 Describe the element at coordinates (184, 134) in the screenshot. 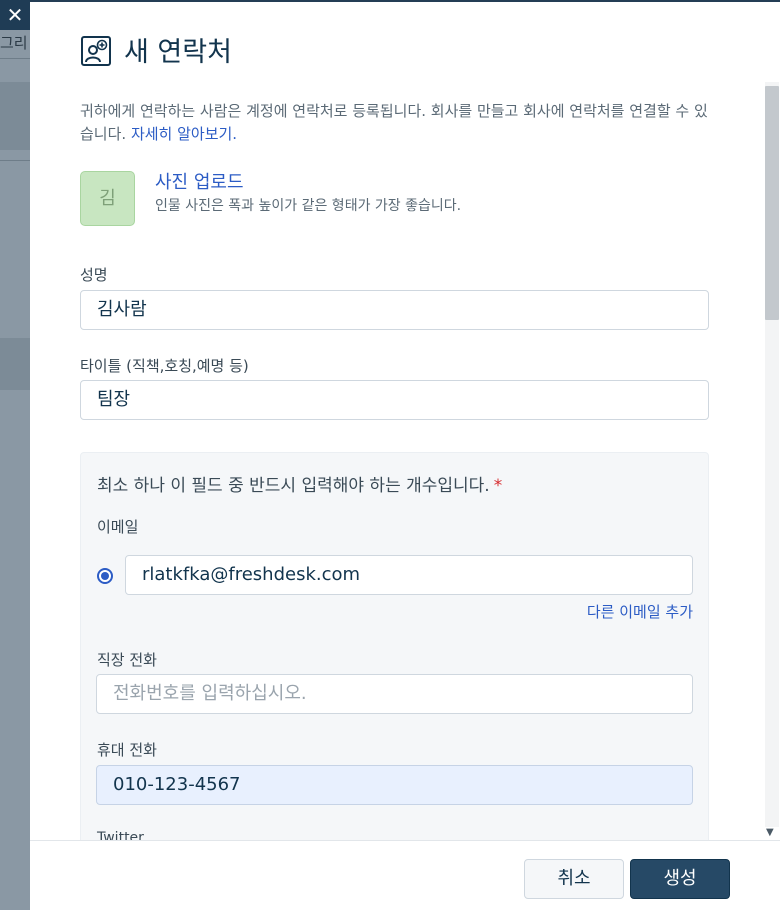

I see `learn-more-link: 자세히 알아보기.` at that location.